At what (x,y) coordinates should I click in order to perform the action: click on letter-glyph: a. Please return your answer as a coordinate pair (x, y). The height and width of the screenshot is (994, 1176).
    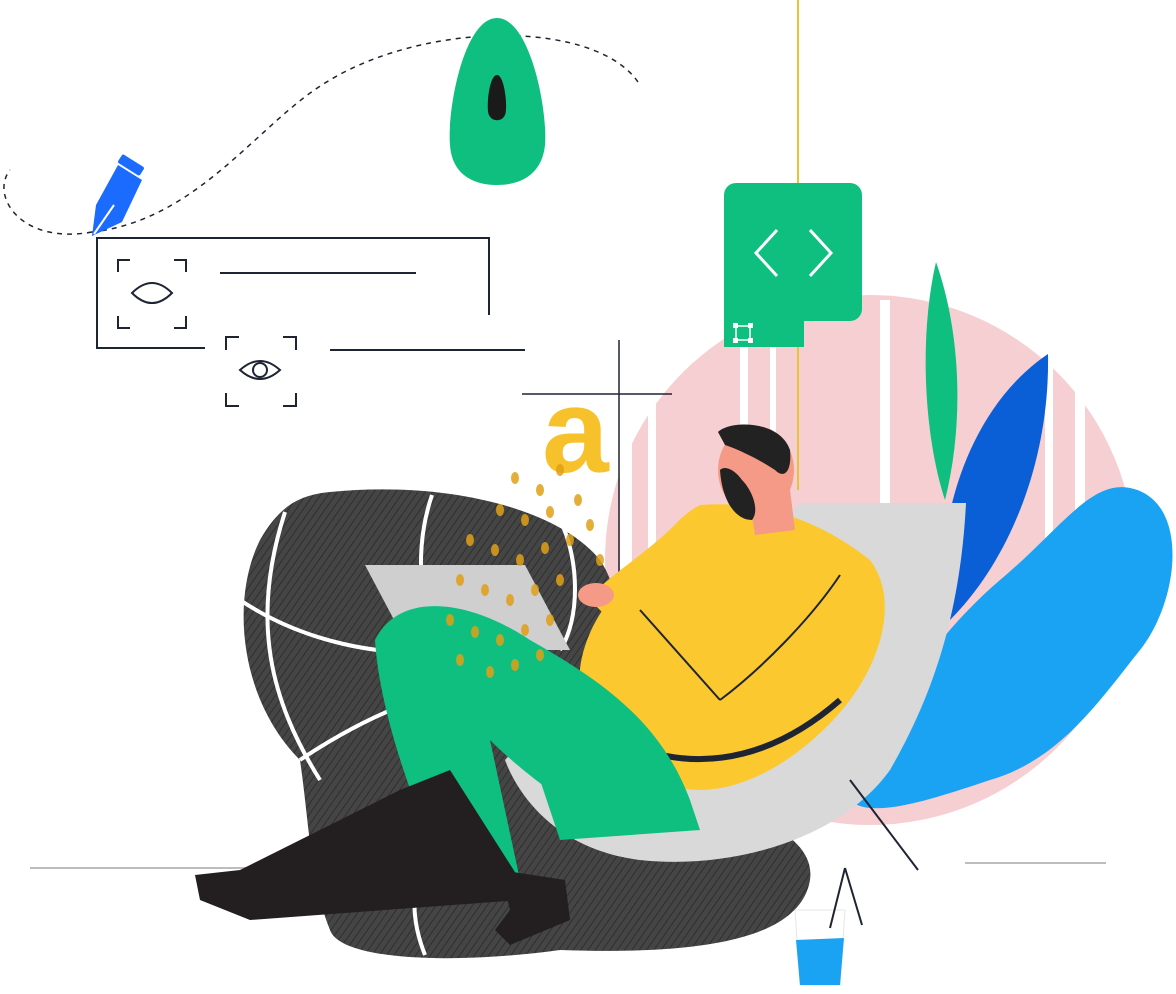
    Looking at the image, I should click on (576, 431).